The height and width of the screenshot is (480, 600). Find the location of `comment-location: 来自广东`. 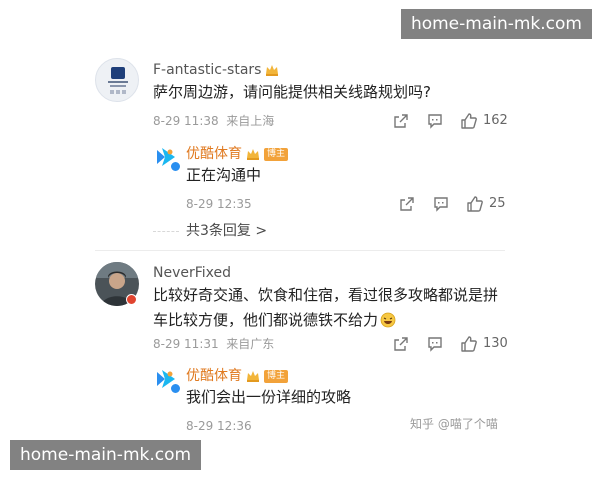

comment-location: 来自广东 is located at coordinates (250, 344).